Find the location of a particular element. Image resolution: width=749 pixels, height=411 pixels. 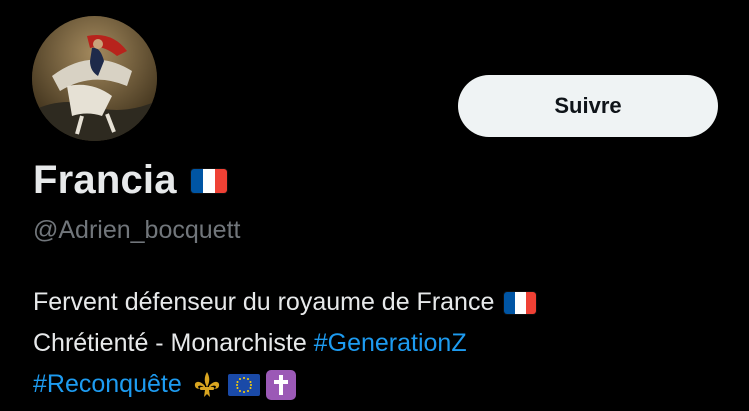

bio-line-2: Chrétienté - Monarchiste #GenerationZ is located at coordinates (383, 343).